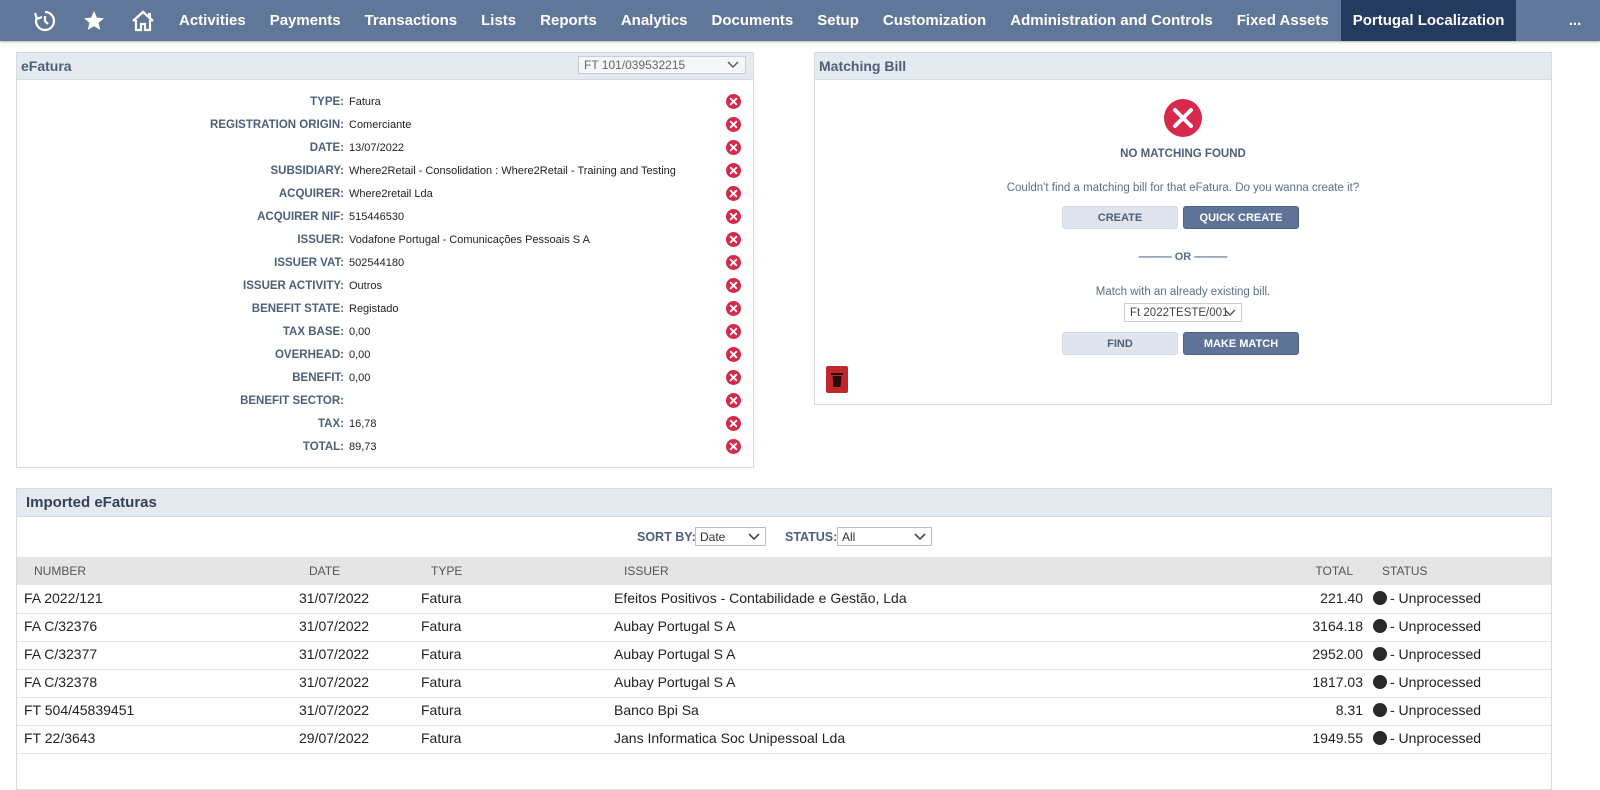  What do you see at coordinates (1183, 154) in the screenshot?
I see `no-match-text: NO MATCHING FOUND` at bounding box center [1183, 154].